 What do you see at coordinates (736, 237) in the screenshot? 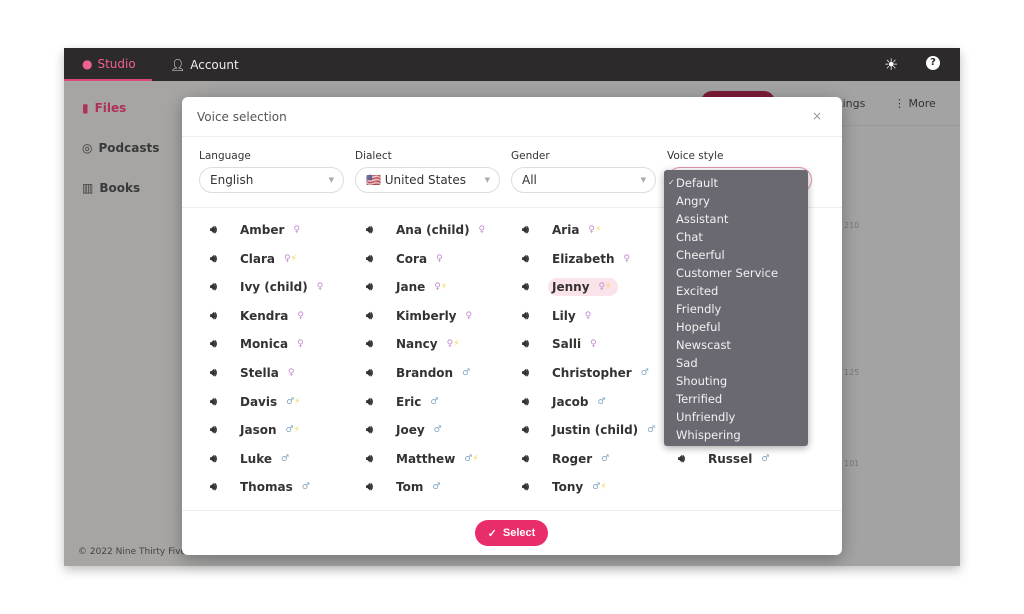
I see `dropdown-option: Chat` at bounding box center [736, 237].